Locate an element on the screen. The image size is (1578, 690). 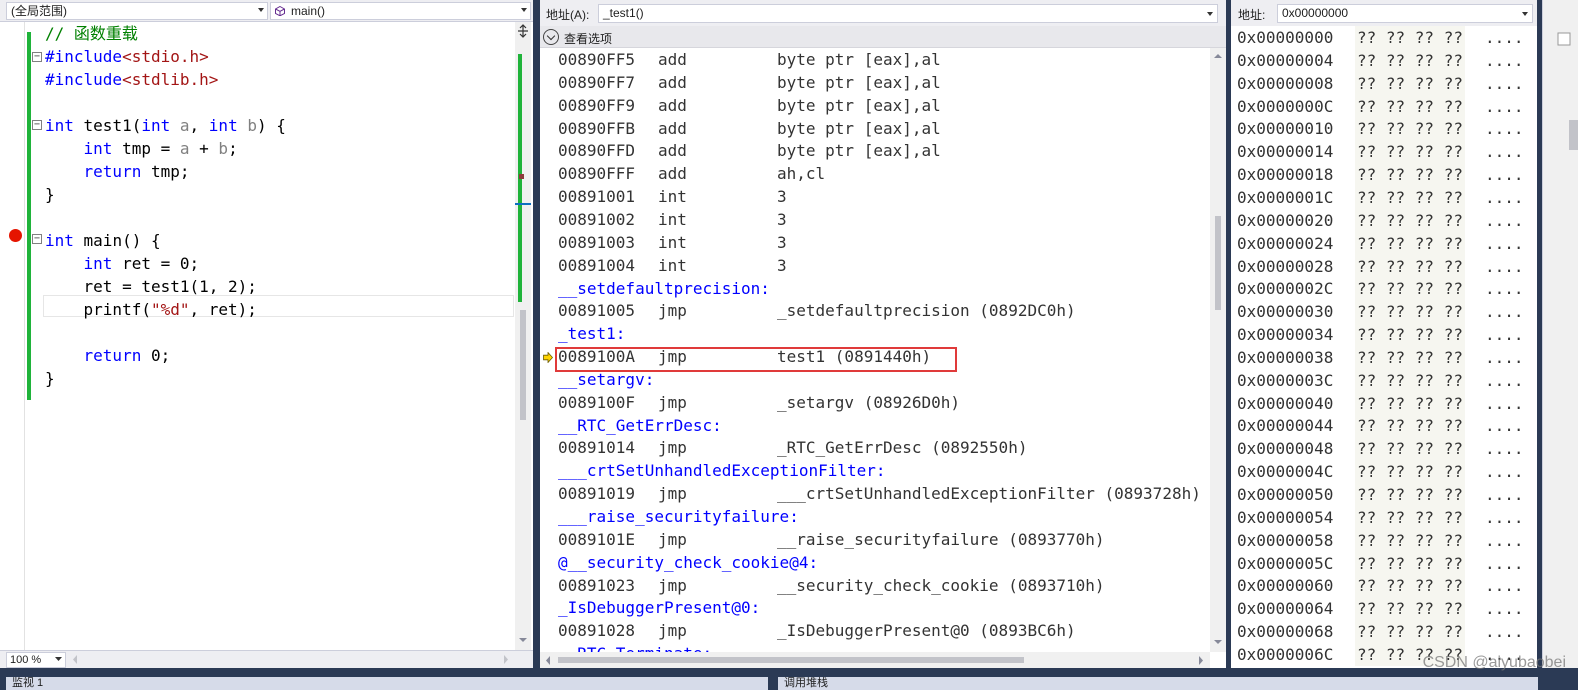
expand-options-icon is located at coordinates (551, 37).